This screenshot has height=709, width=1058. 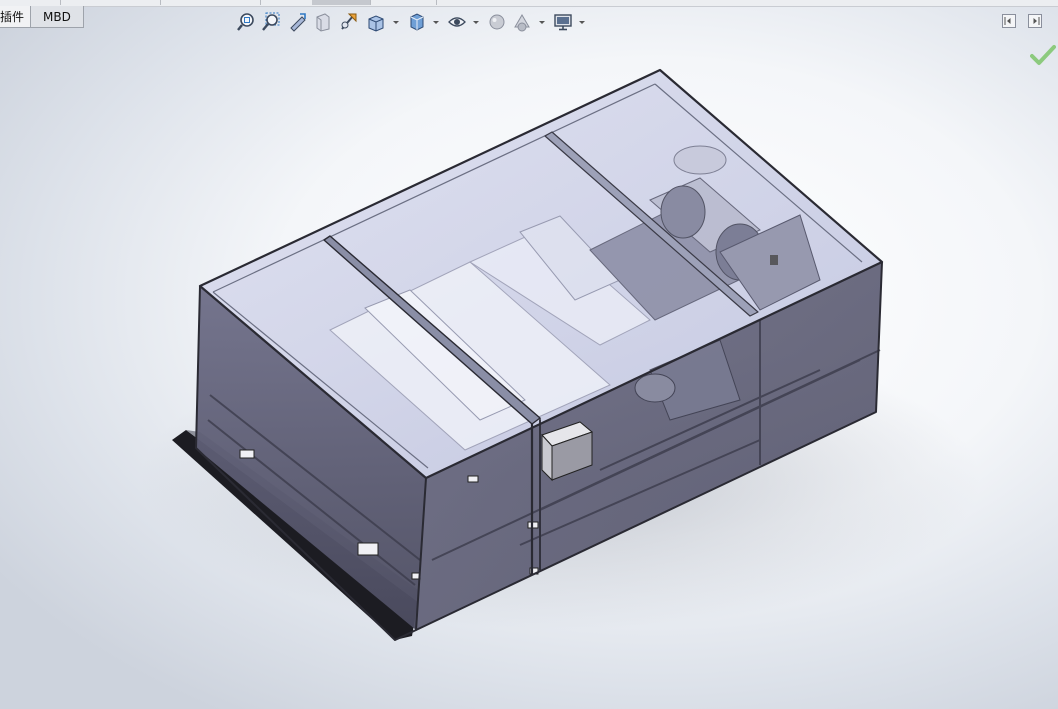 I want to click on hide-show-items-icon, so click(x=457, y=22).